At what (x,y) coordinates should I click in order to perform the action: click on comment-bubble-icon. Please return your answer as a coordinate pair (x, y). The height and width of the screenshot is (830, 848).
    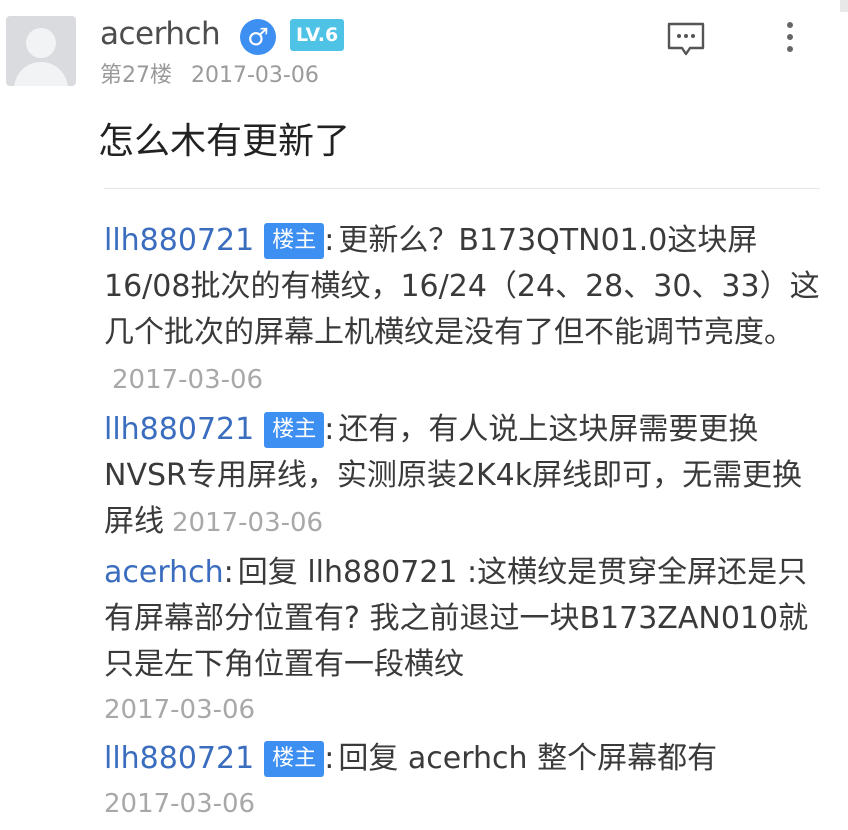
    Looking at the image, I should click on (686, 39).